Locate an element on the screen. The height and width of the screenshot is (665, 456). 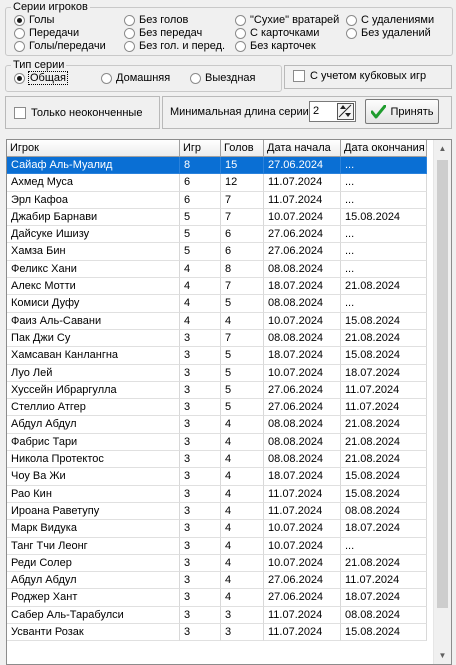
cup-games-checkbox: С учетом кубковых игр is located at coordinates (359, 76).